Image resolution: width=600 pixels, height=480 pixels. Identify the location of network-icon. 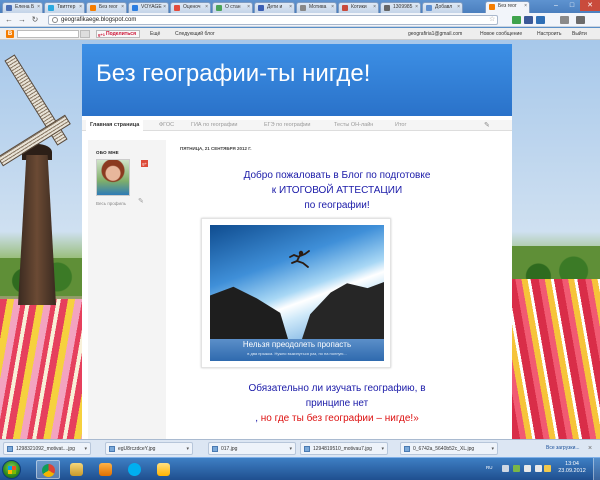
(527, 468).